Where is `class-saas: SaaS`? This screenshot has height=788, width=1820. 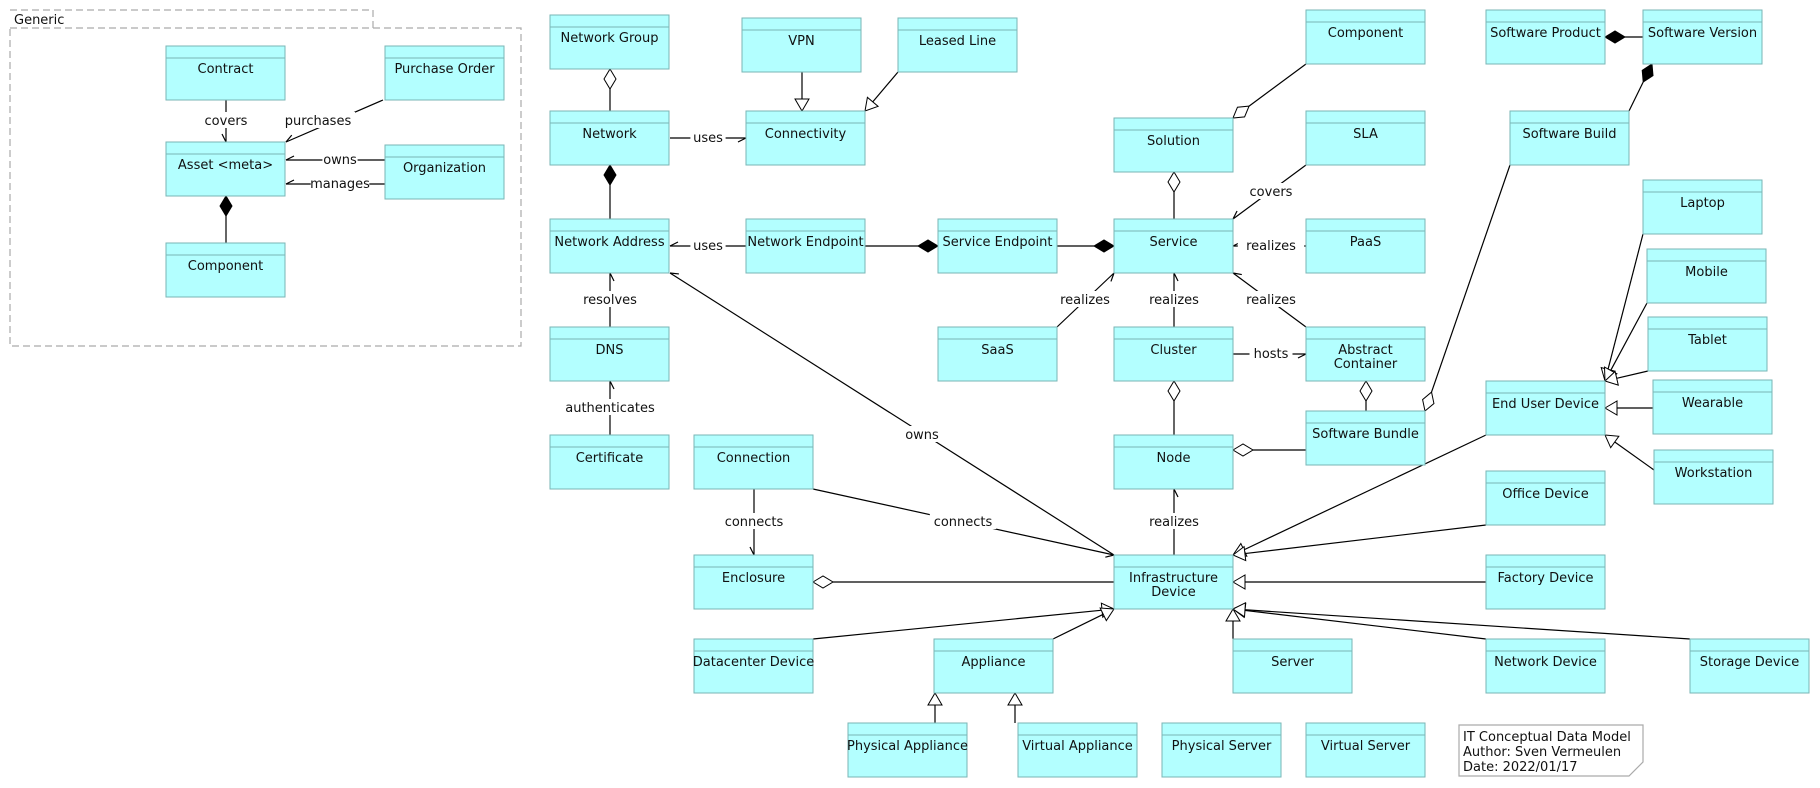 class-saas: SaaS is located at coordinates (997, 354).